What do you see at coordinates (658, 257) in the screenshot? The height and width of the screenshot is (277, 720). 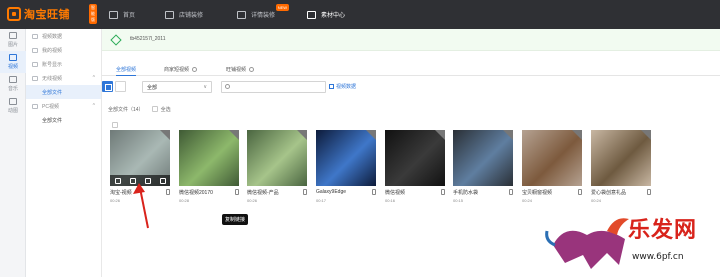 I see `watermark-url: www.6pf.cn` at bounding box center [658, 257].